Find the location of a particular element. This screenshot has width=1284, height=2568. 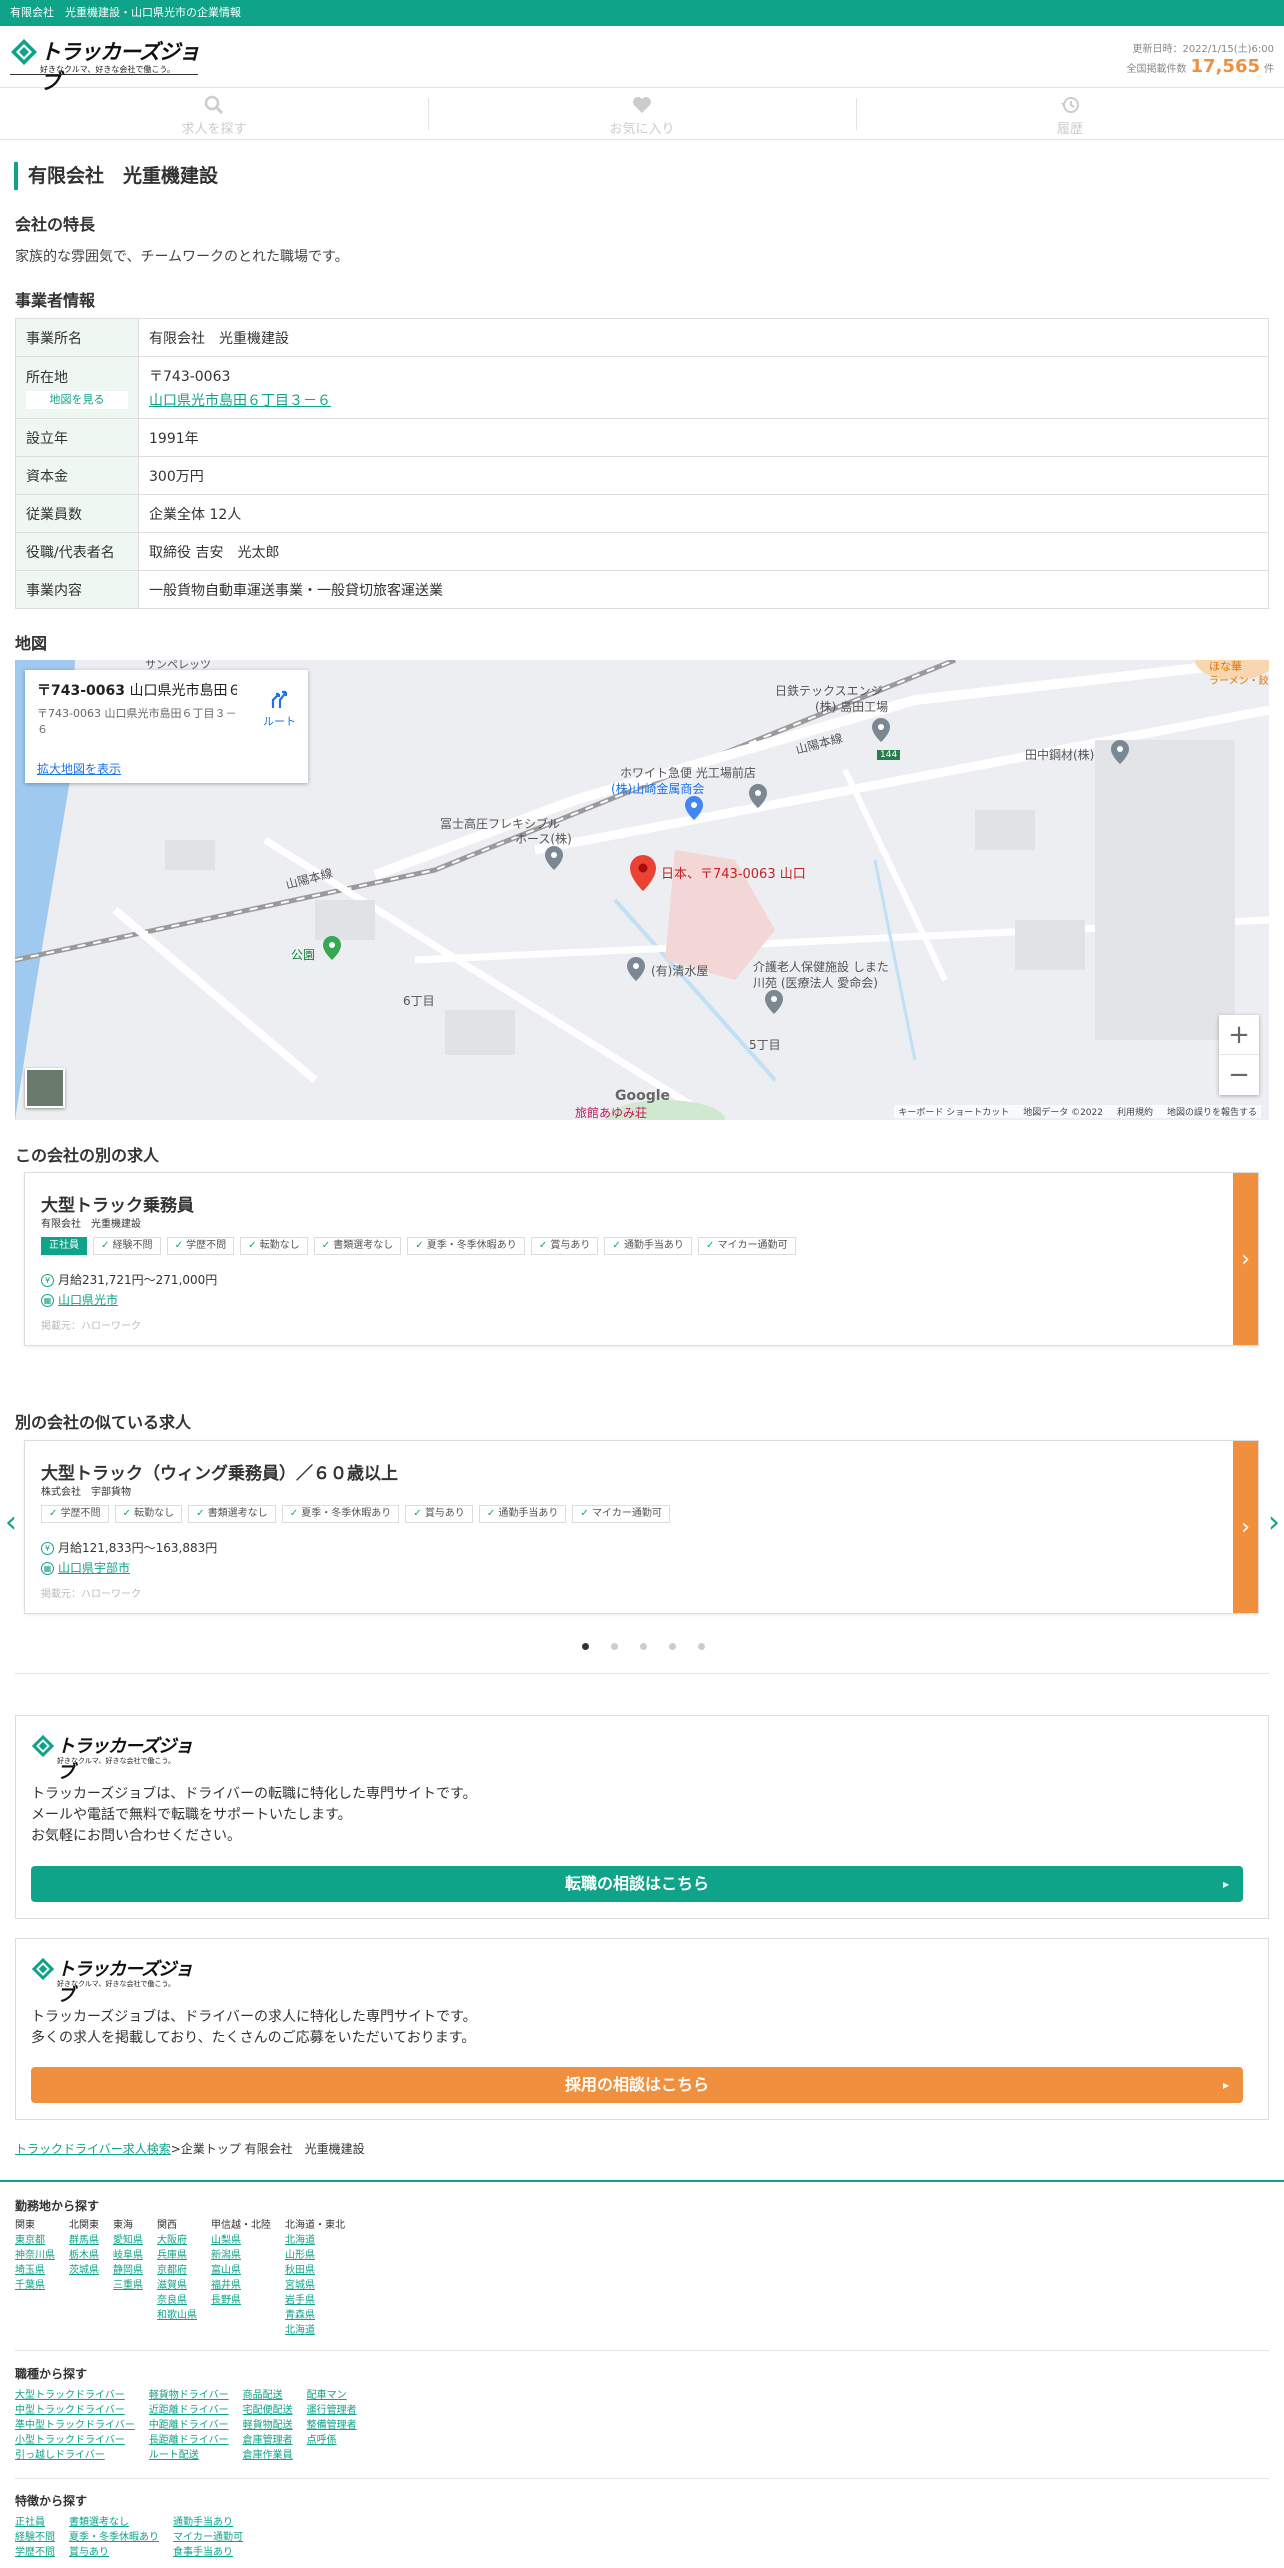

type-link: 宅配便配送 is located at coordinates (268, 2410).